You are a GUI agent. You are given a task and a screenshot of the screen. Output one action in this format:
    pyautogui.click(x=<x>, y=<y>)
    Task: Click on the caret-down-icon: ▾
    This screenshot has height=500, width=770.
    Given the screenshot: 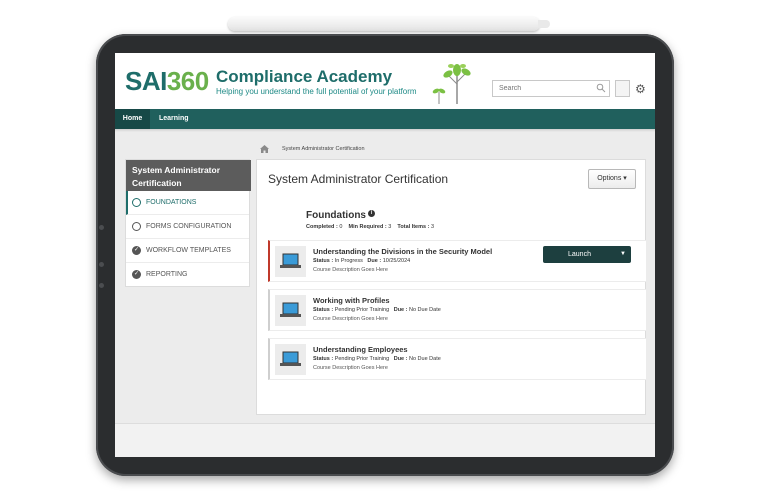 What is the action you would take?
    pyautogui.click(x=625, y=178)
    